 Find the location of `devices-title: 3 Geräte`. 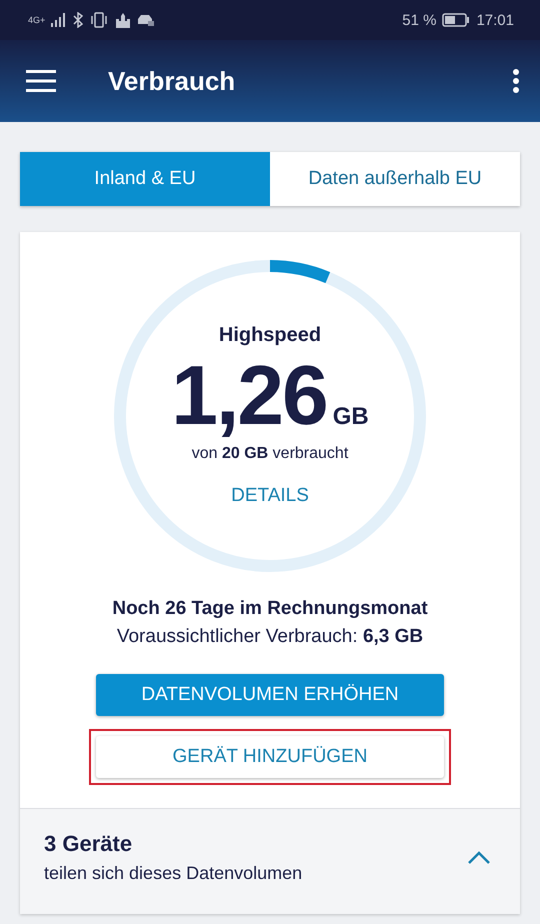

devices-title: 3 Geräte is located at coordinates (89, 844).